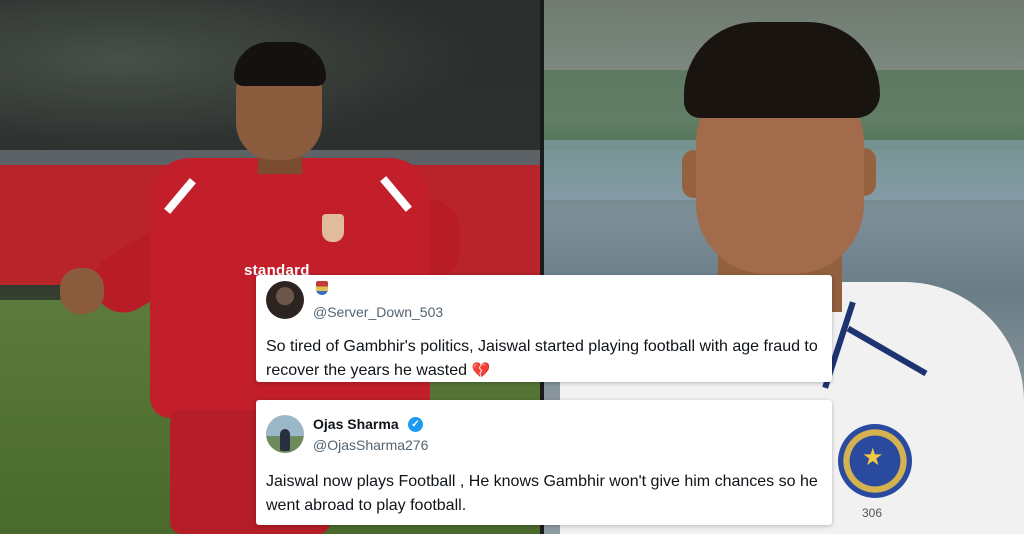 The height and width of the screenshot is (534, 1024). What do you see at coordinates (782, 70) in the screenshot?
I see `cricketer-hair` at bounding box center [782, 70].